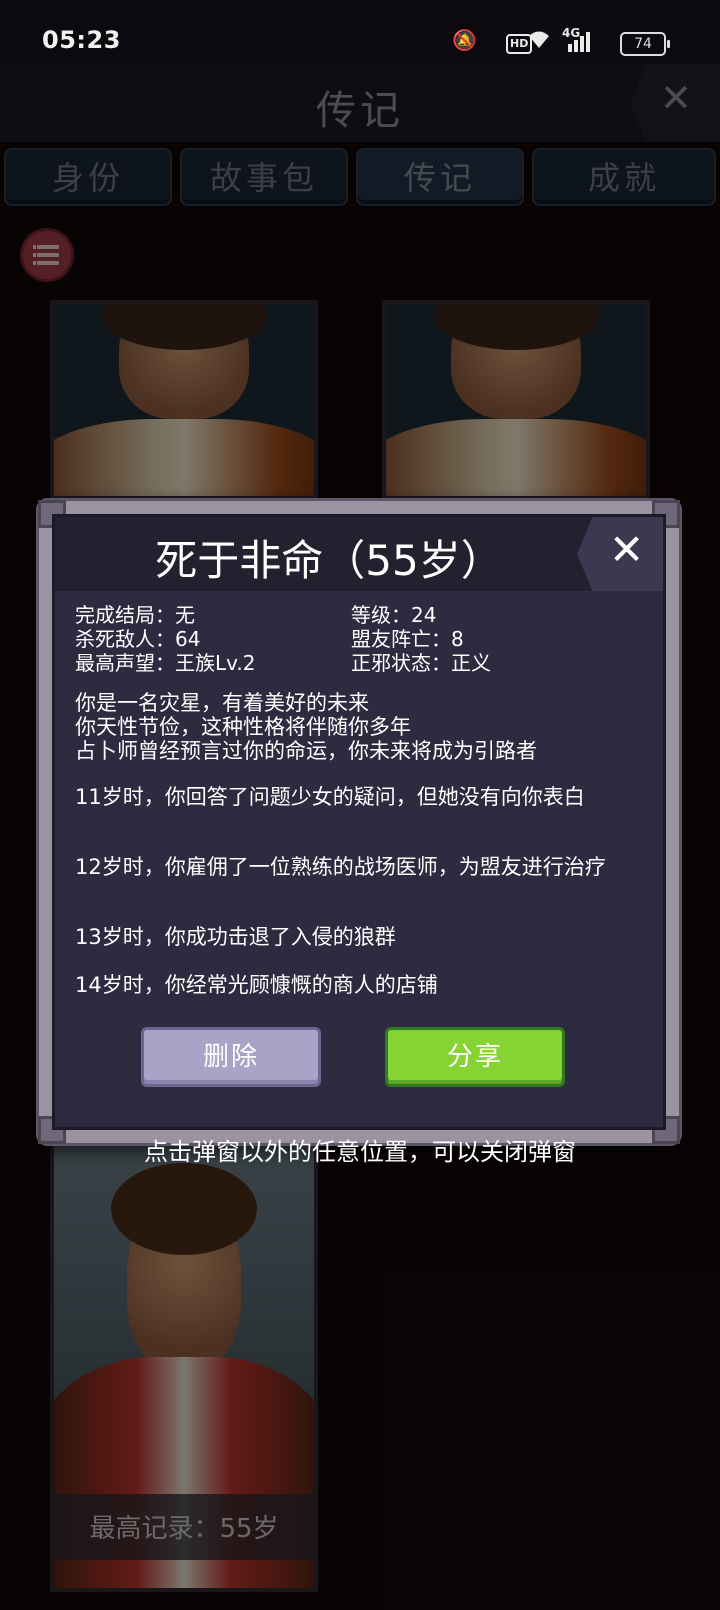  Describe the element at coordinates (421, 663) in the screenshot. I see `stat-alignment: 正邪状态：正义` at that location.